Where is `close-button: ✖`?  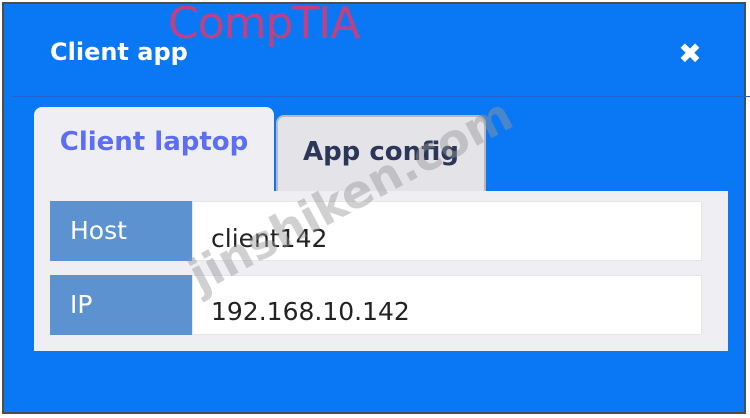
close-button: ✖ is located at coordinates (690, 54).